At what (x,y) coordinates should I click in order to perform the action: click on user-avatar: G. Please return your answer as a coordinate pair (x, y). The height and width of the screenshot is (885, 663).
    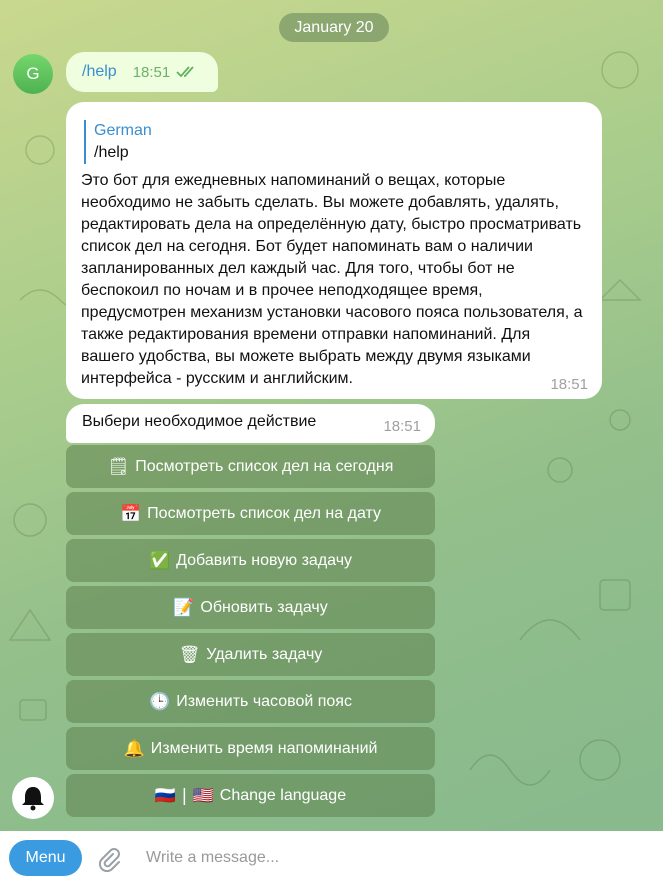
    Looking at the image, I should click on (33, 74).